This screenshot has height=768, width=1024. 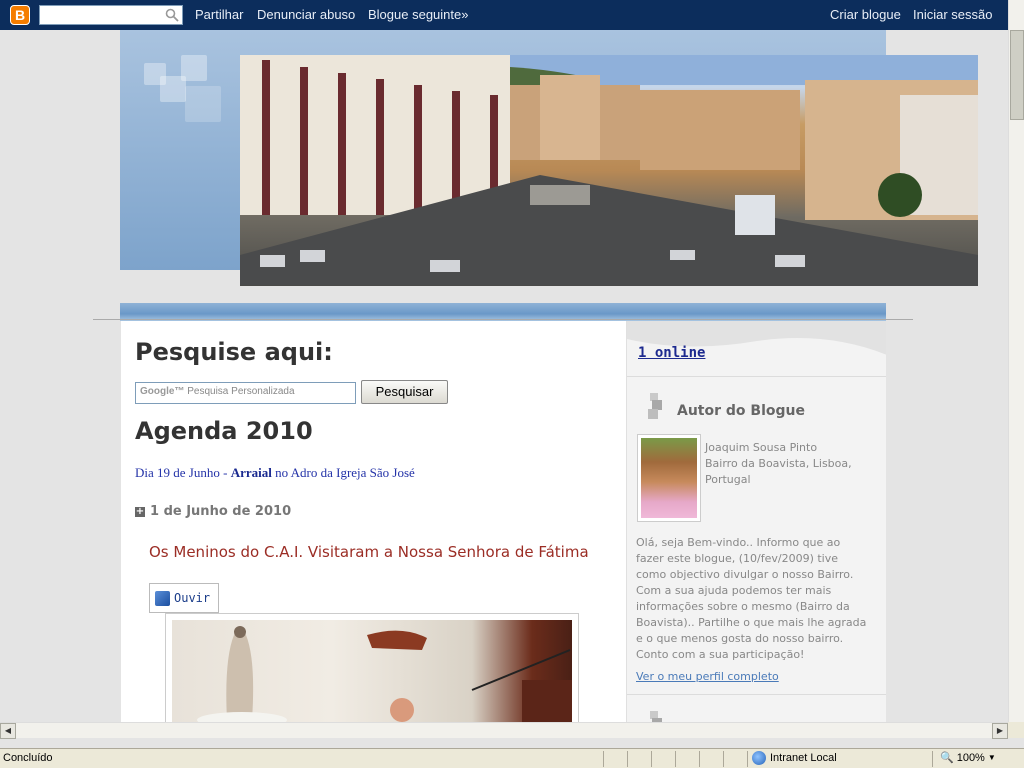 What do you see at coordinates (512, 758) in the screenshot?
I see `status-bar: Concluído Intranet Local 🔍 100% ▼` at bounding box center [512, 758].